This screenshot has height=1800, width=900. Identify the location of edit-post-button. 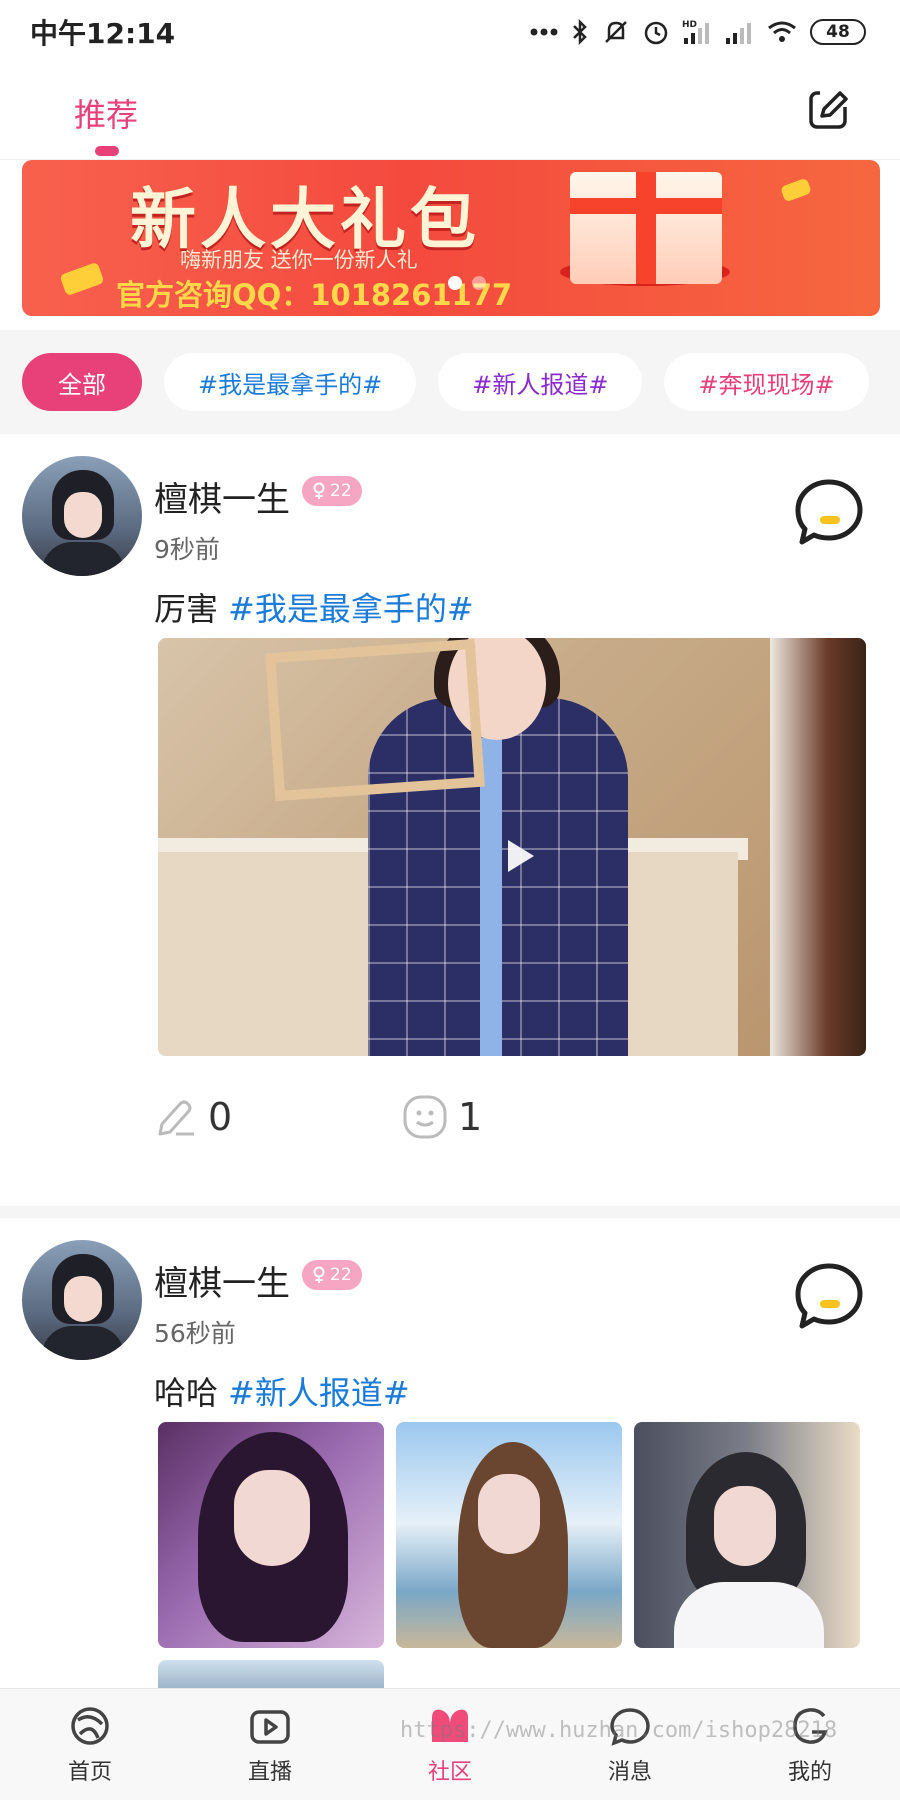
(829, 109).